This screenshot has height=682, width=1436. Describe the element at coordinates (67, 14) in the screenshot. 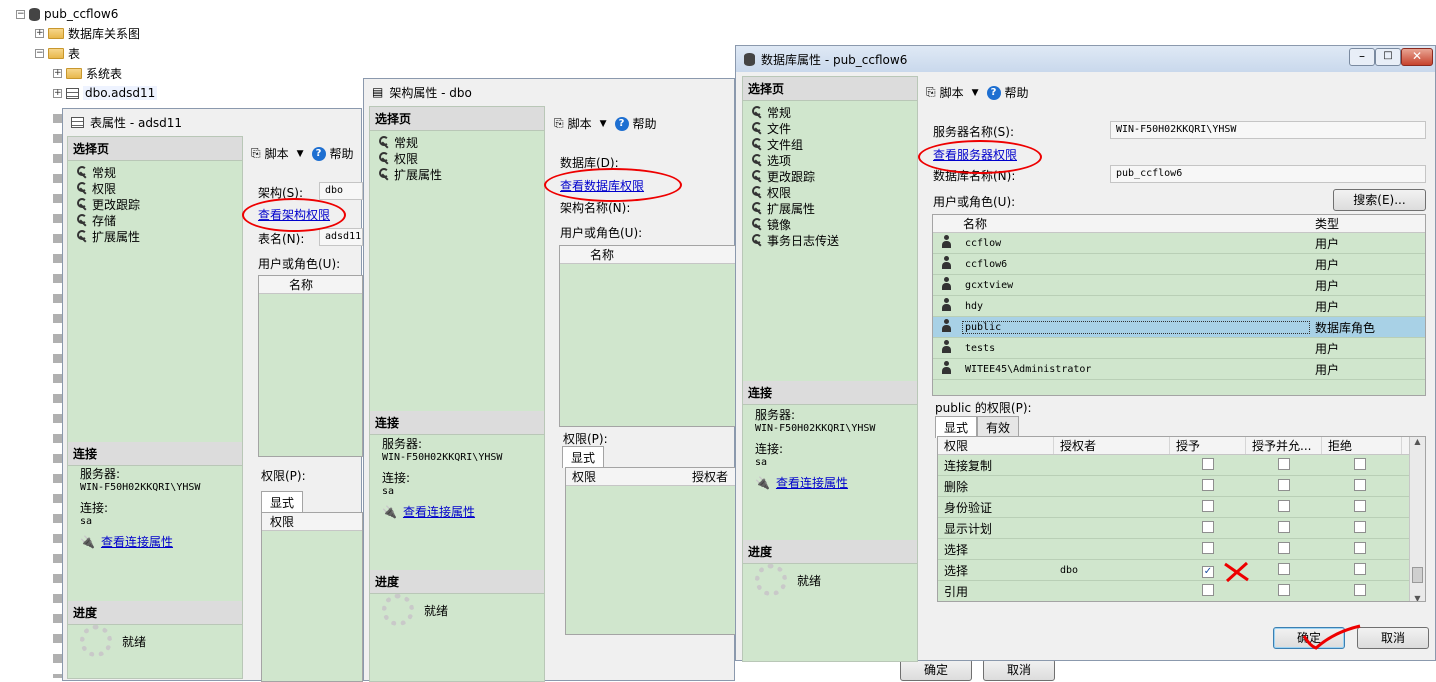

I see `tree-node-database: − pub_ccflow6` at that location.